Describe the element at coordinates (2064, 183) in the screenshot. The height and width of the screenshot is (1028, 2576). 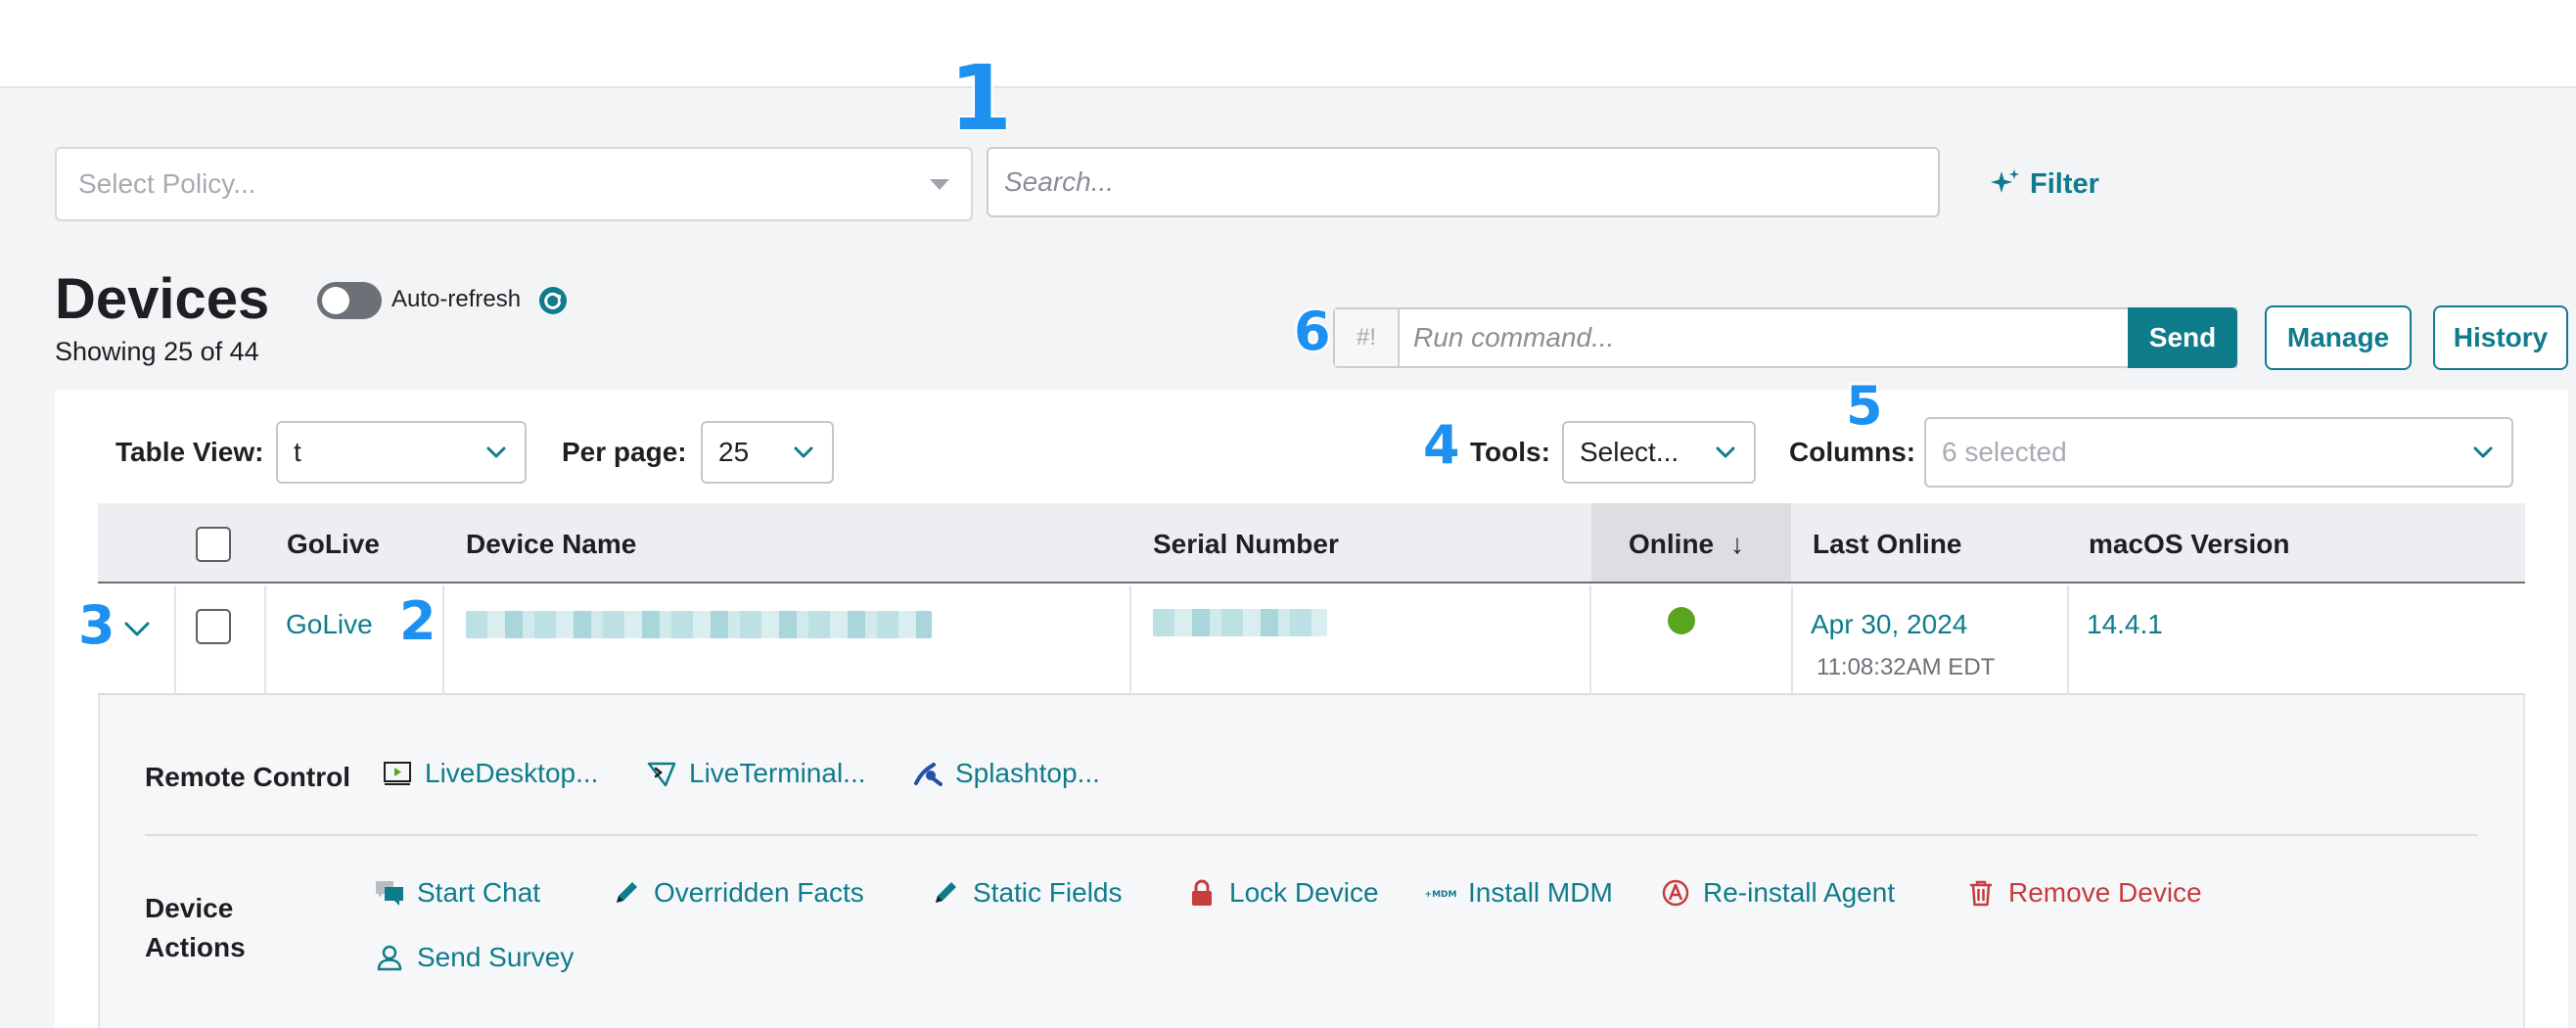
I see `filter-label: Filter` at that location.